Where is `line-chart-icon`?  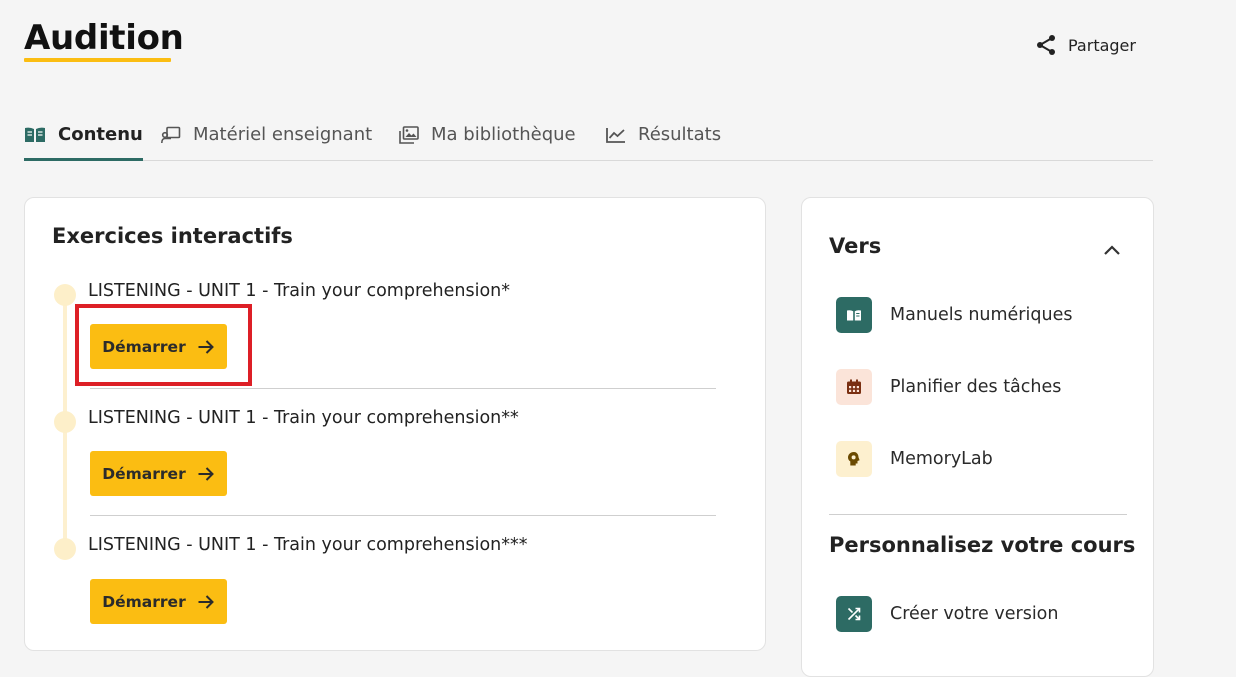 line-chart-icon is located at coordinates (616, 135).